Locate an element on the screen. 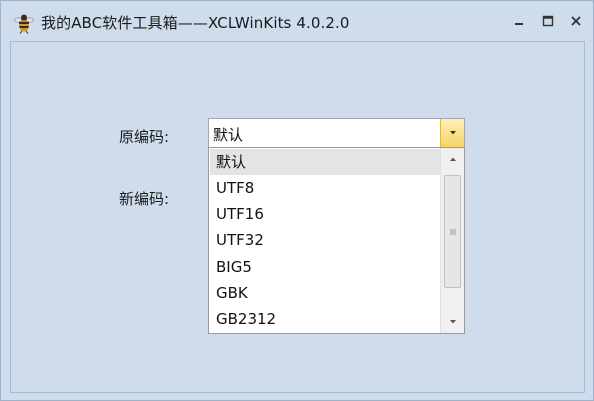  scroll-up-icon is located at coordinates (452, 159).